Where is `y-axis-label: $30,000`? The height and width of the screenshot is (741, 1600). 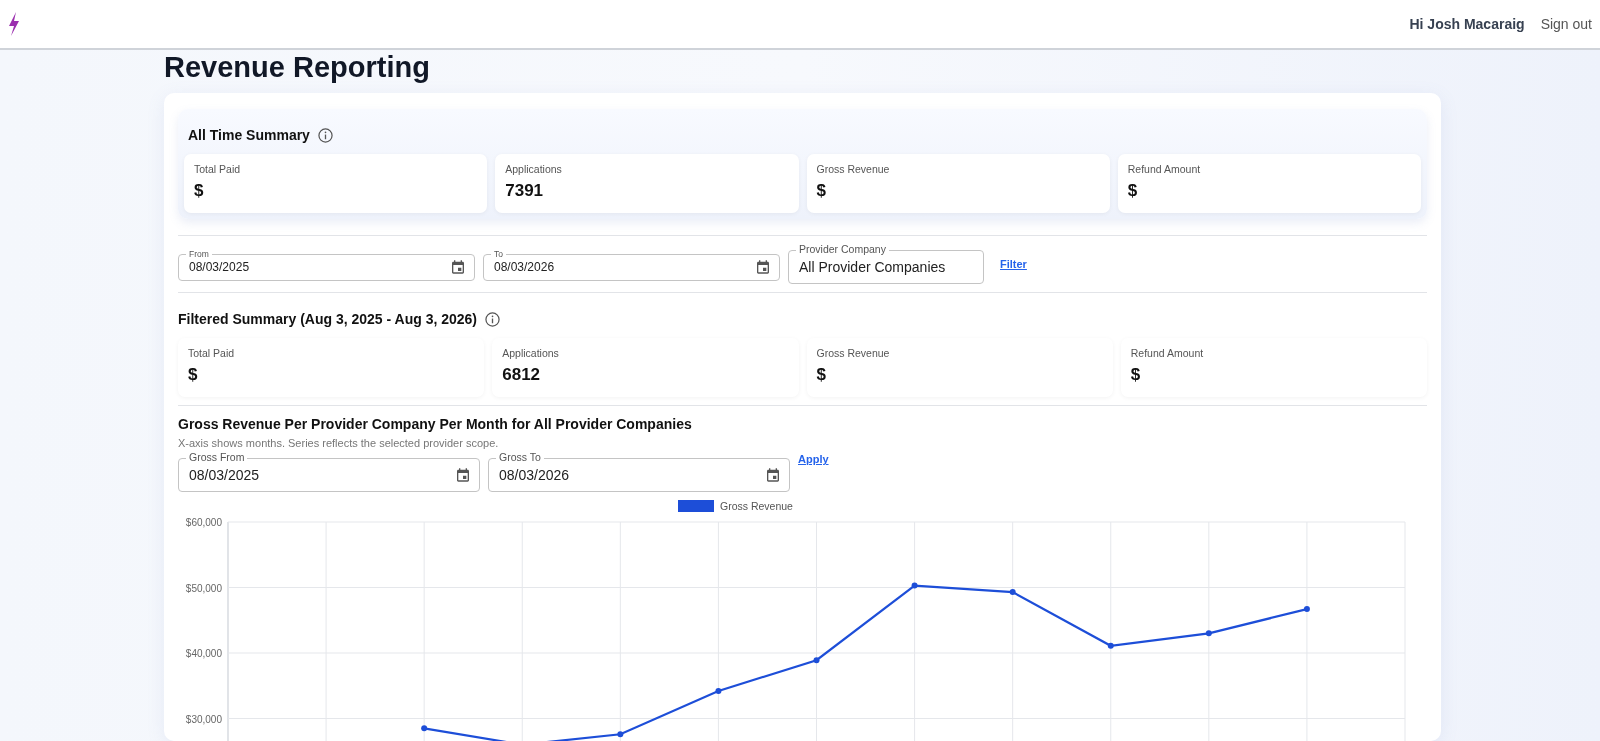
y-axis-label: $30,000 is located at coordinates (203, 719).